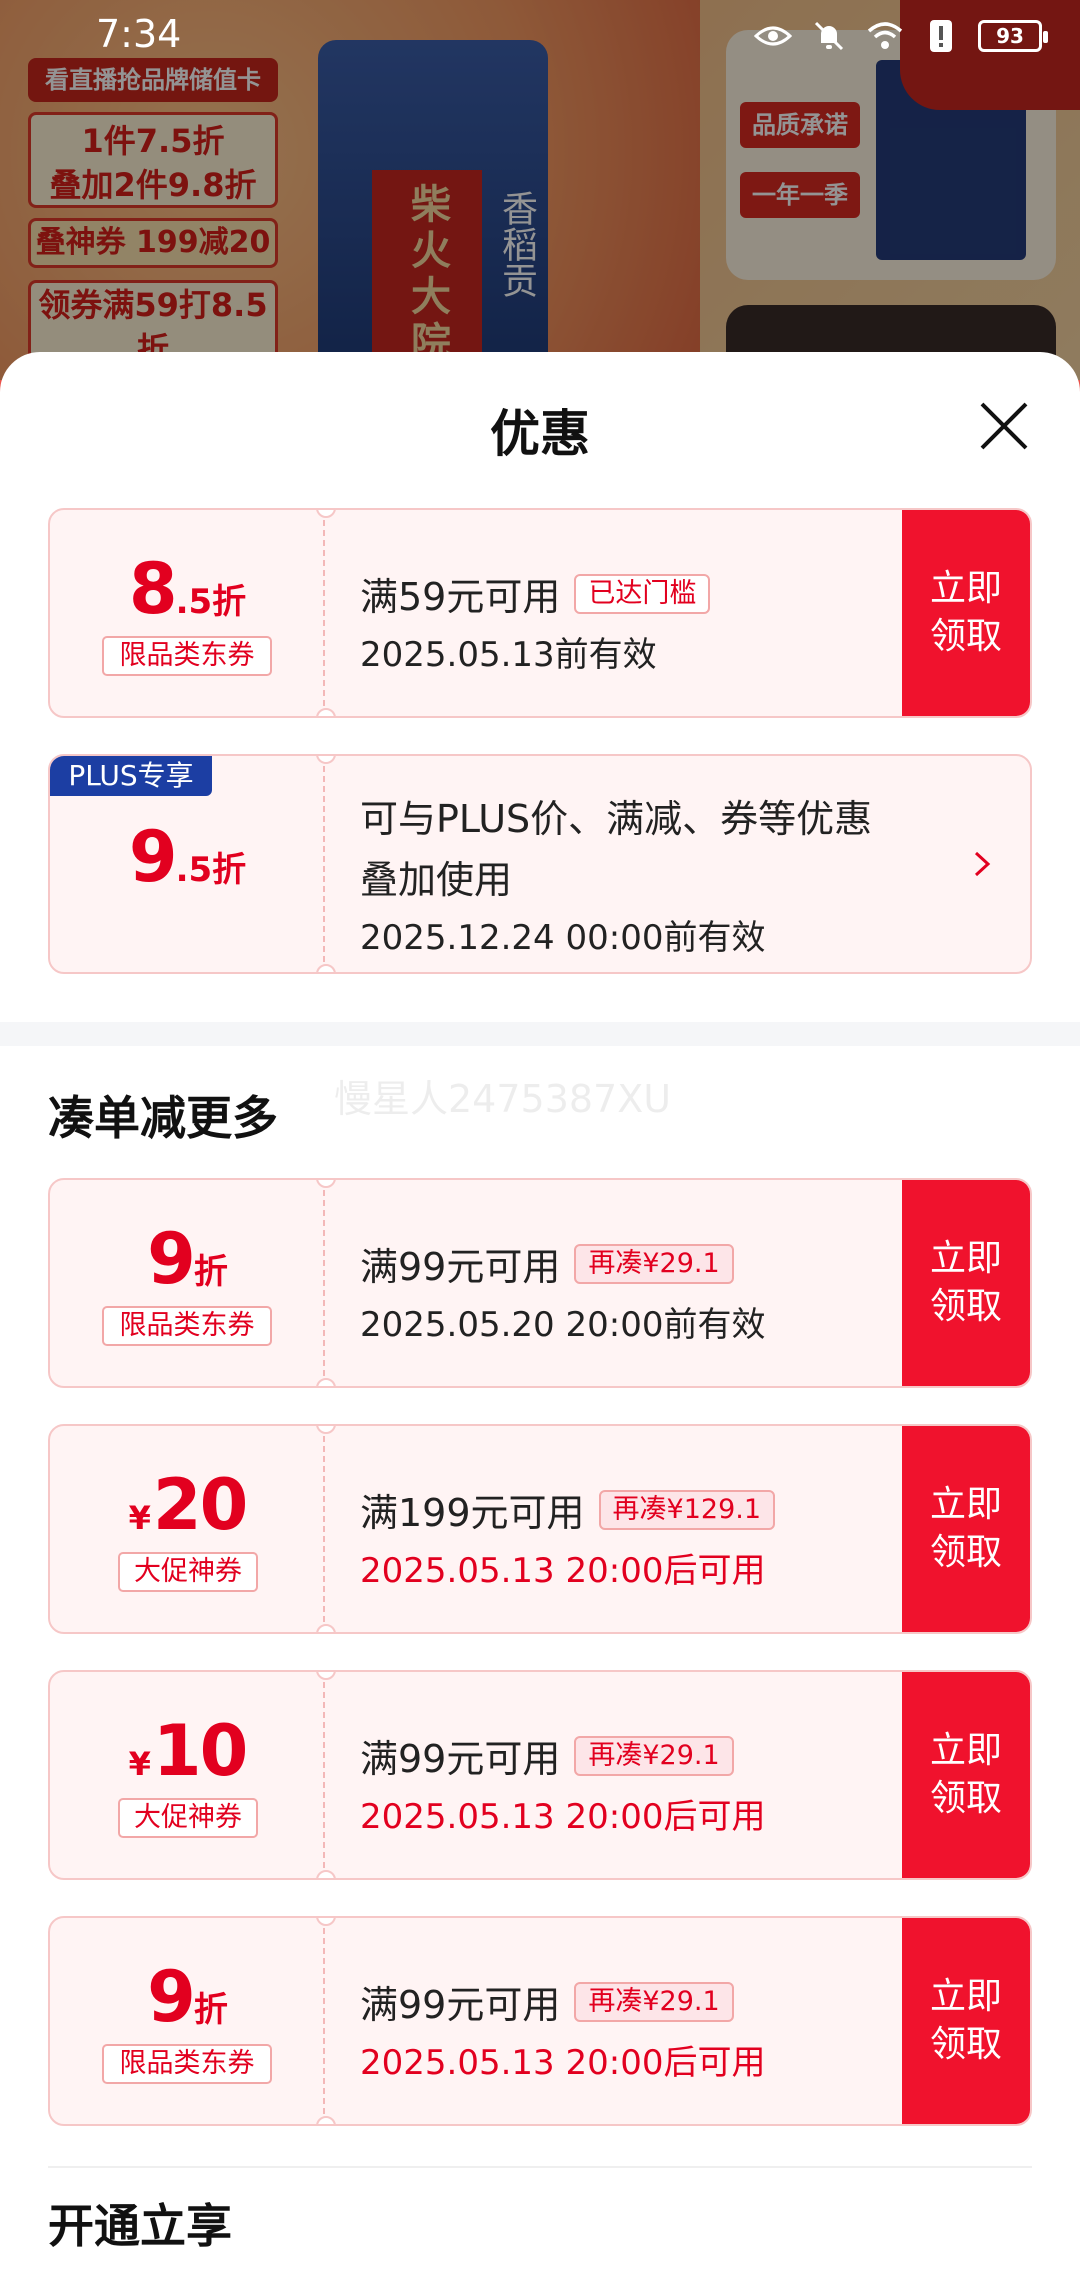 The image size is (1080, 2280). I want to click on coupon-value-area: ¥10 大促神券, so click(187, 1775).